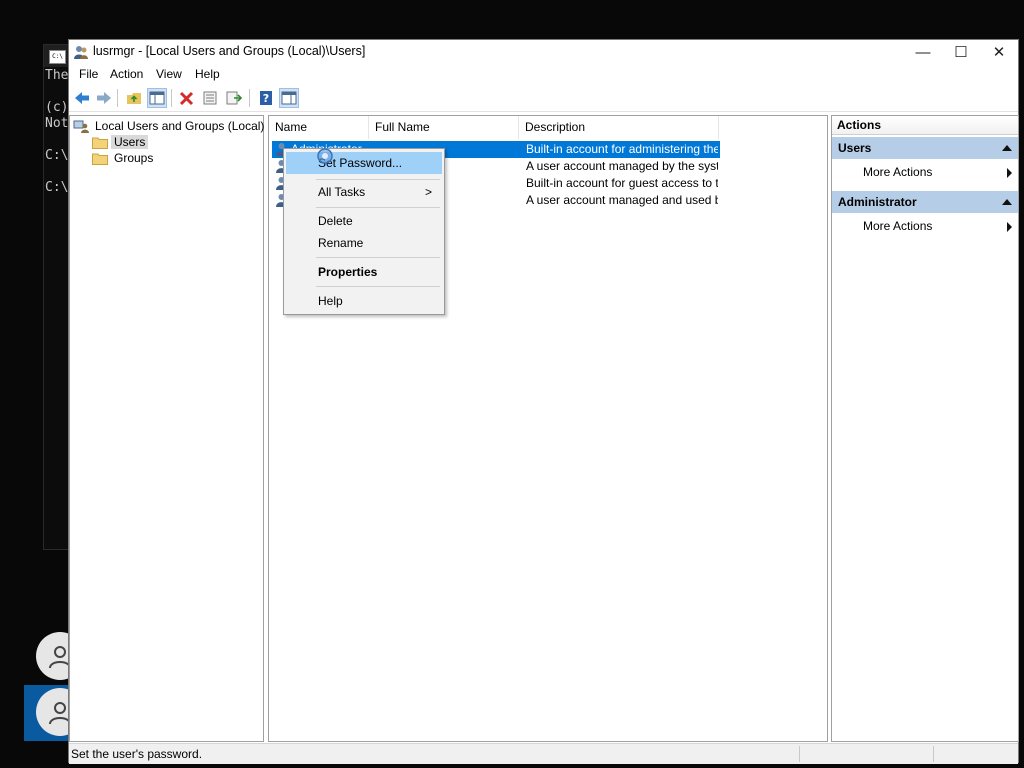  Describe the element at coordinates (925, 202) in the screenshot. I see `actions-section-administrator: Administrator` at that location.